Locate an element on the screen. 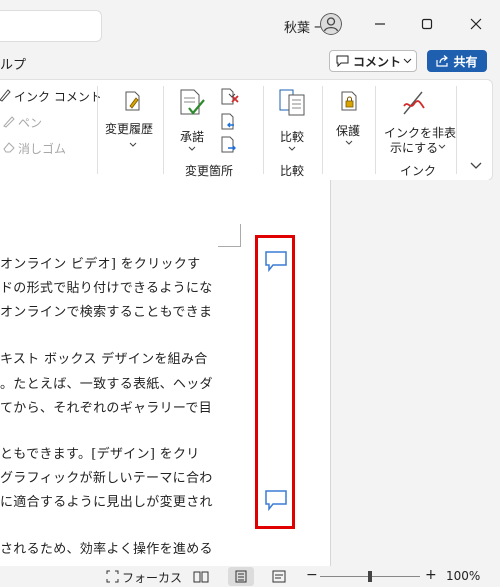 Image resolution: width=500 pixels, height=587 pixels. avatar is located at coordinates (331, 24).